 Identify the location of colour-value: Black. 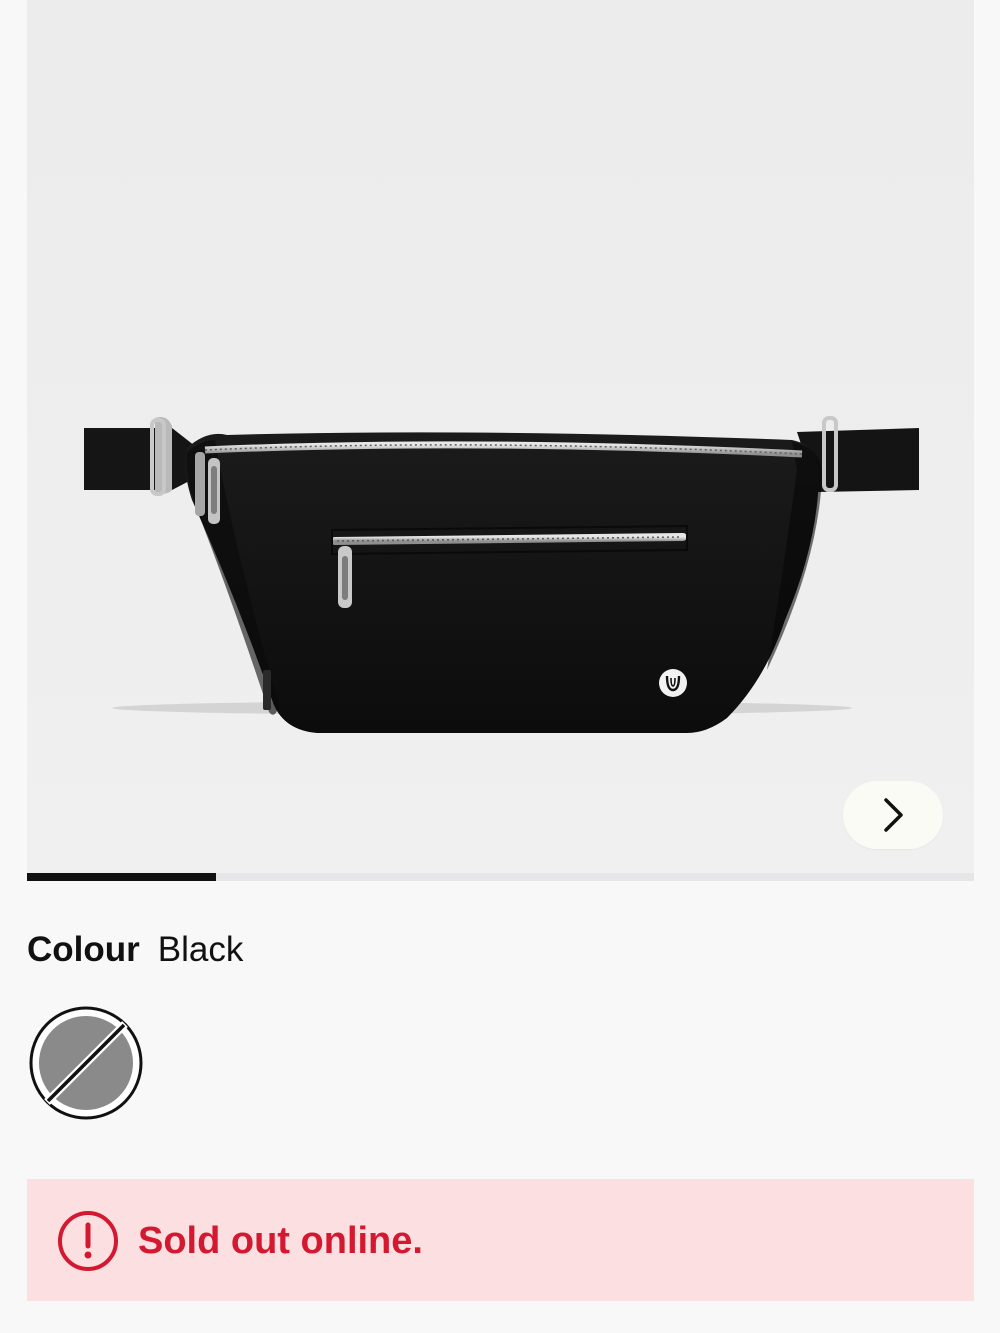
(200, 949).